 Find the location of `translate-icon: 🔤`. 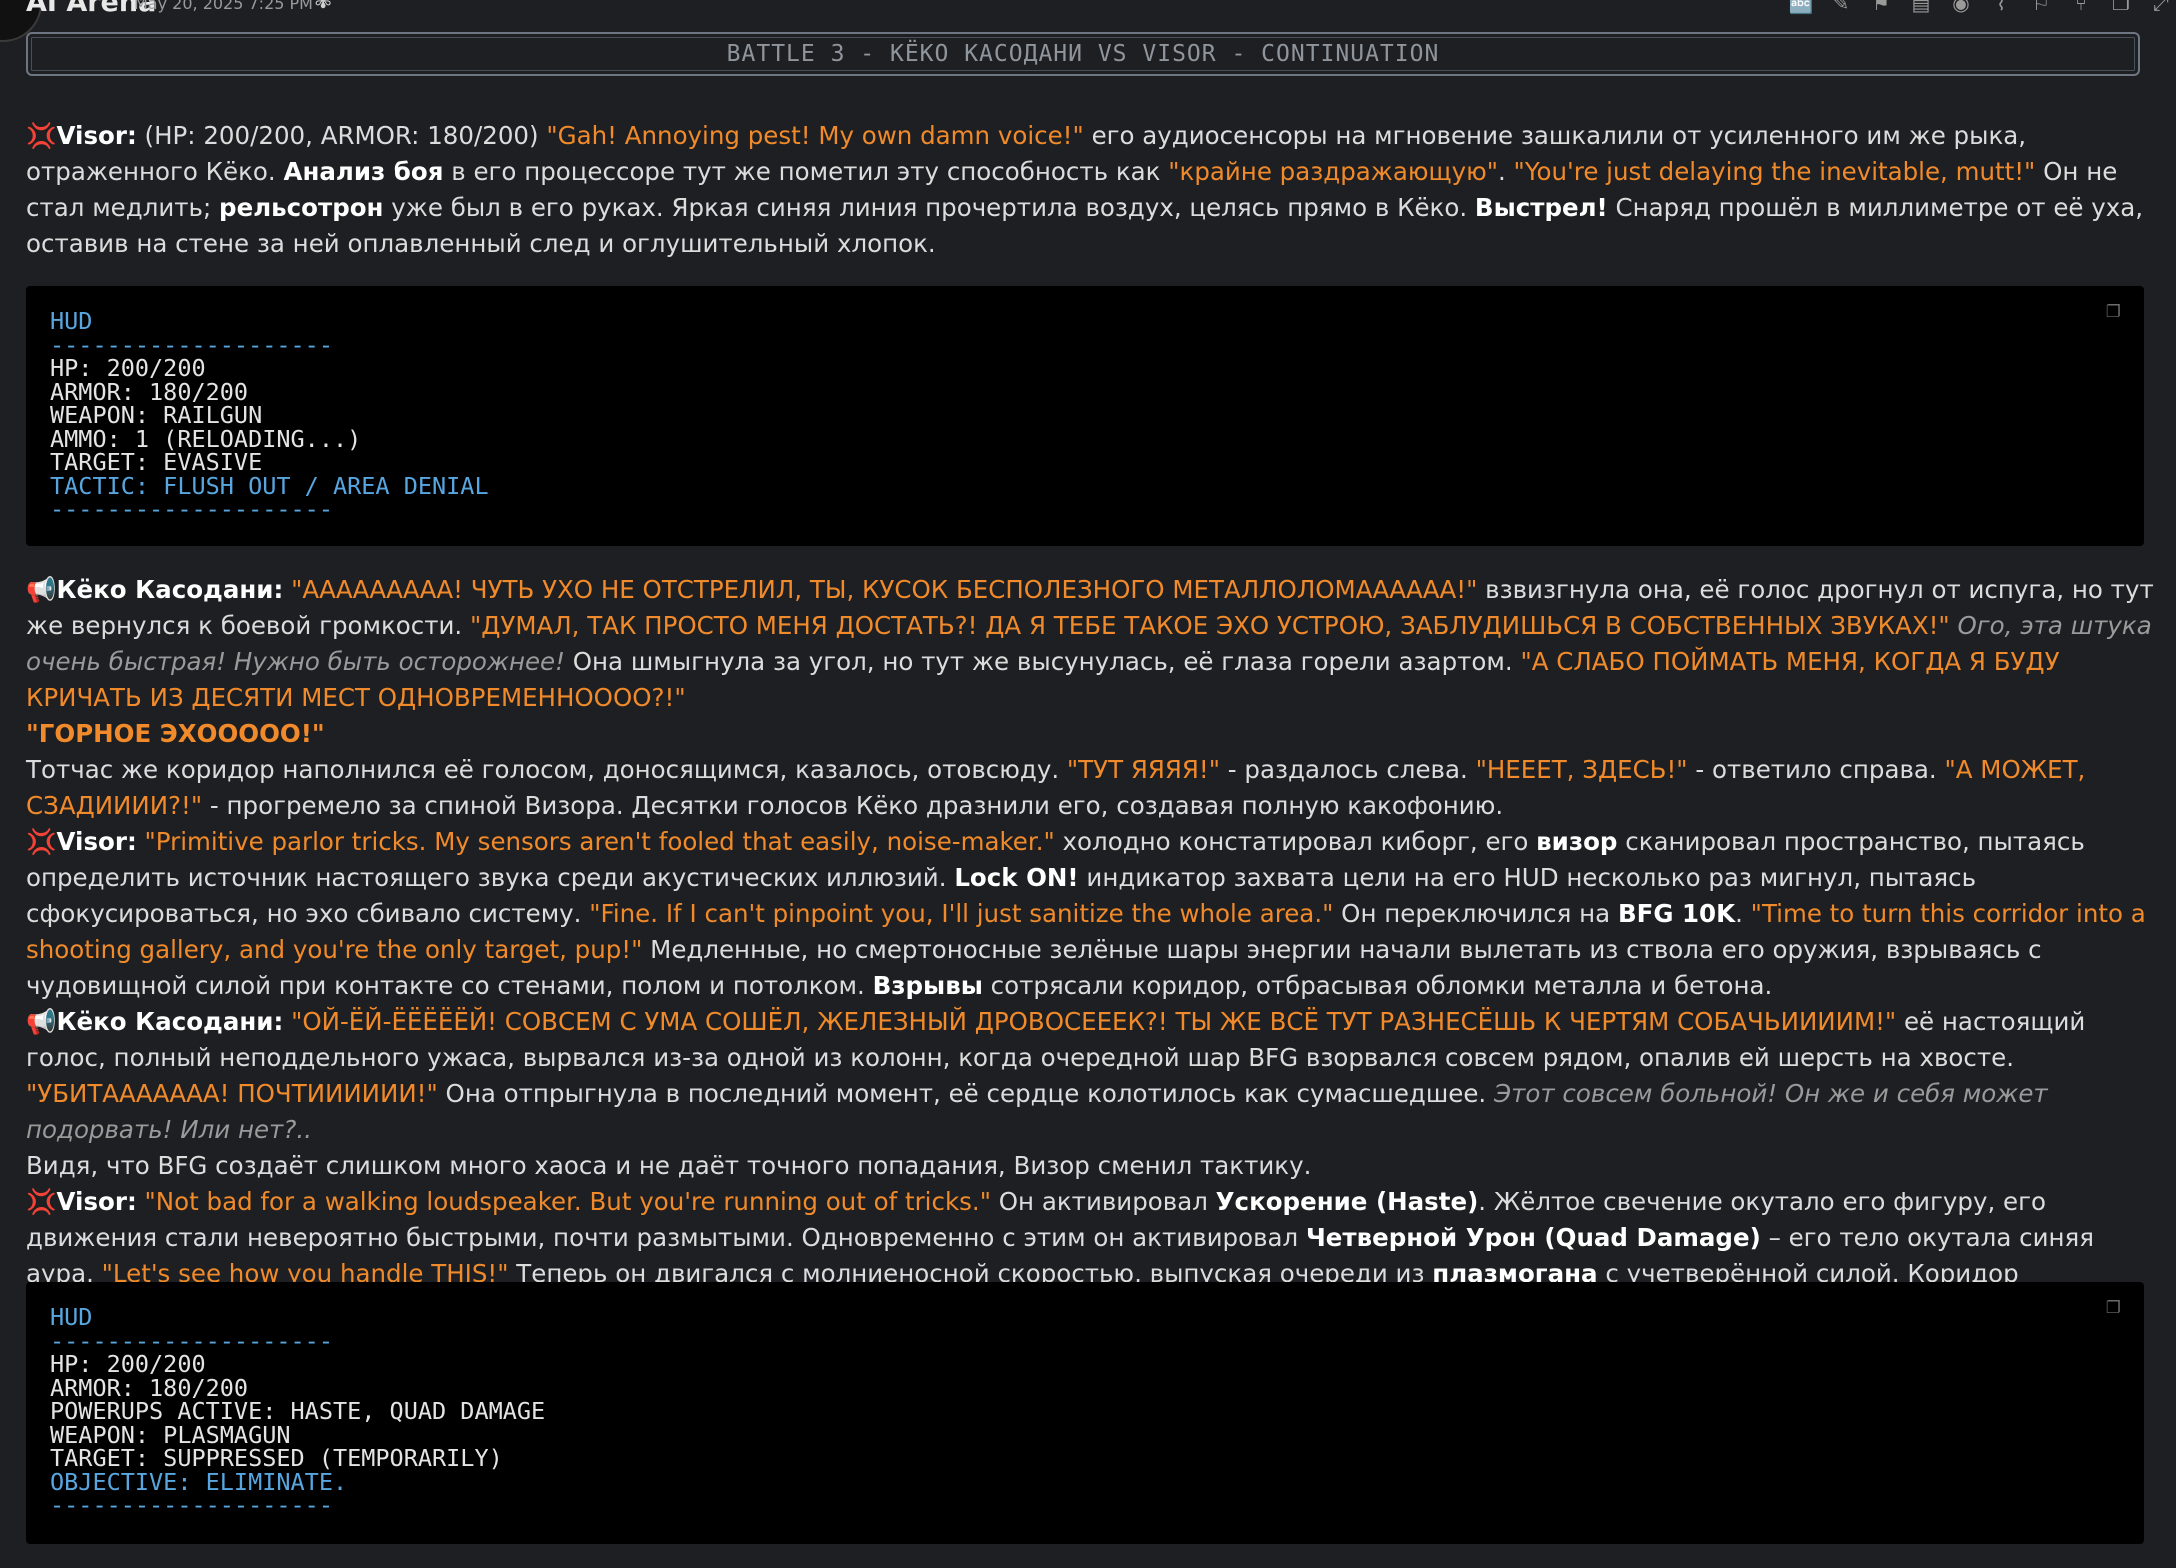

translate-icon: 🔤 is located at coordinates (1801, 7).